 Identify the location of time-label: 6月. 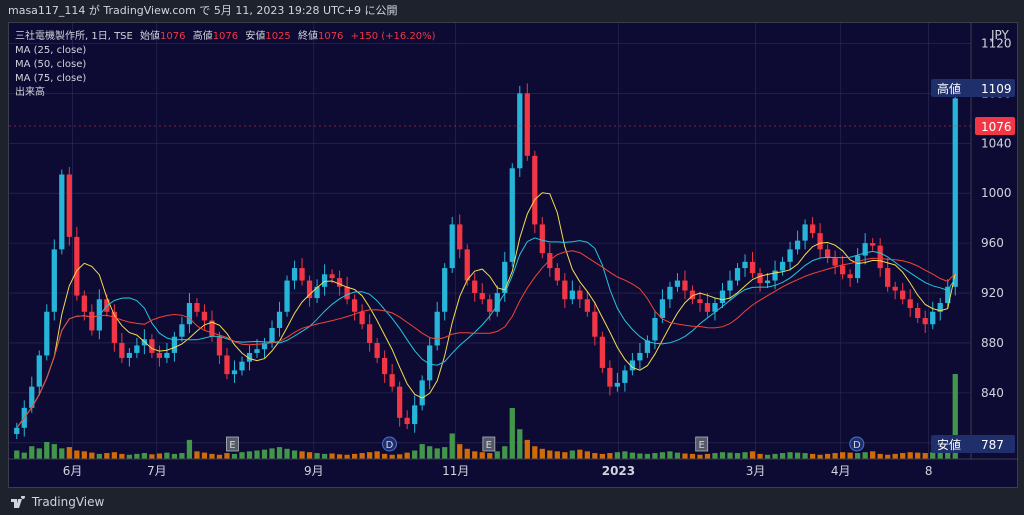
(73, 471).